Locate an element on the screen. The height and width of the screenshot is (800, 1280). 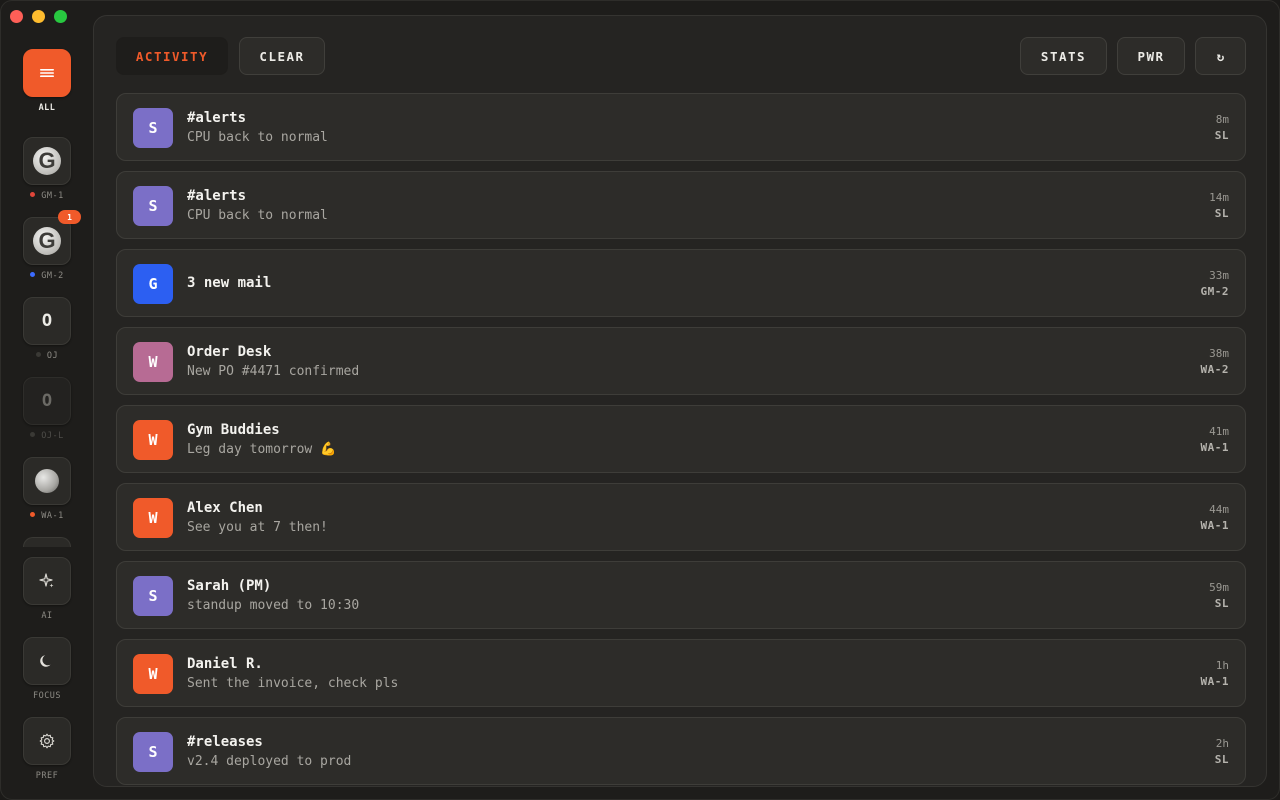
focus-button is located at coordinates (47, 661).